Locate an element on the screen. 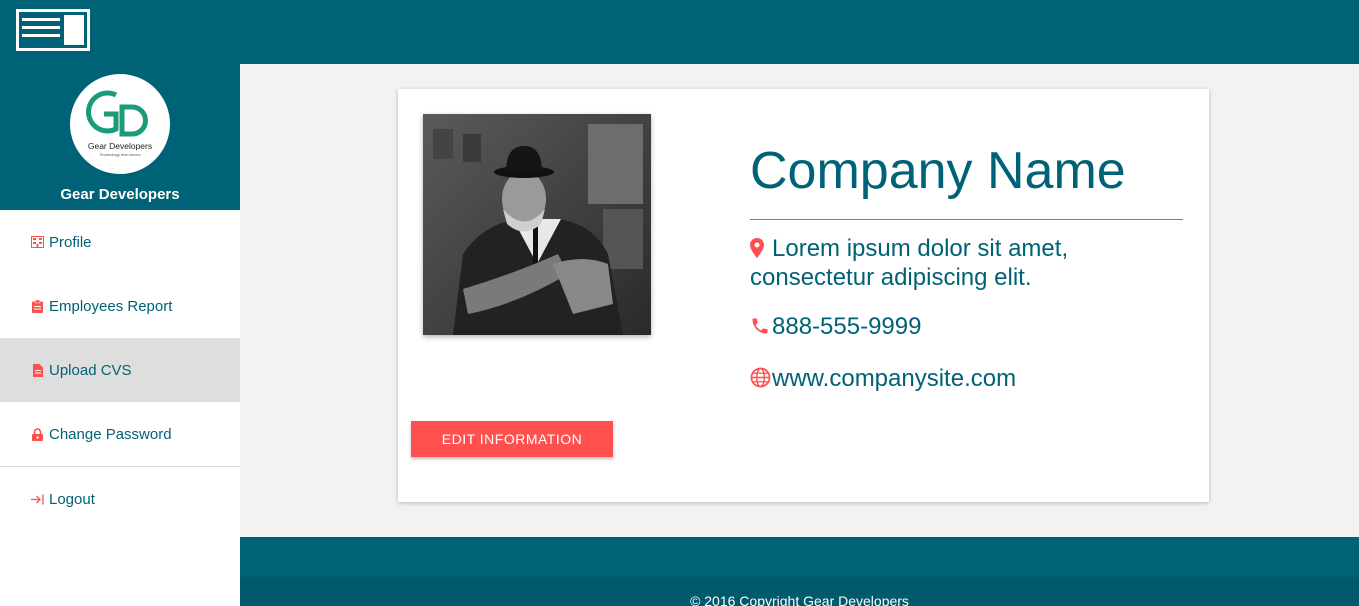 This screenshot has height=606, width=1359. globe-icon is located at coordinates (761, 379).